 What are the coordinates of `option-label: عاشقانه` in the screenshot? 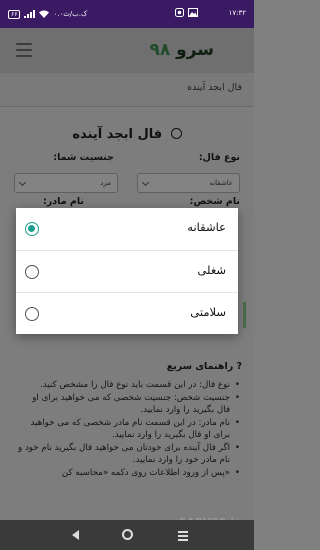 It's located at (206, 227).